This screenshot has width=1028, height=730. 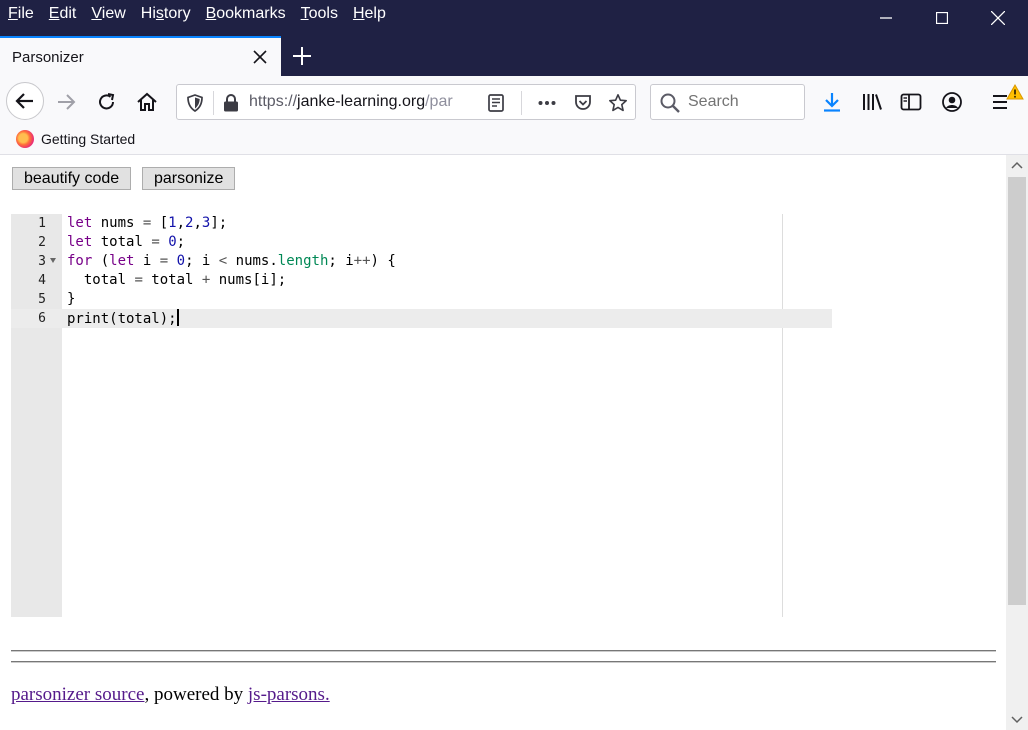 I want to click on minimize-button, so click(x=886, y=18).